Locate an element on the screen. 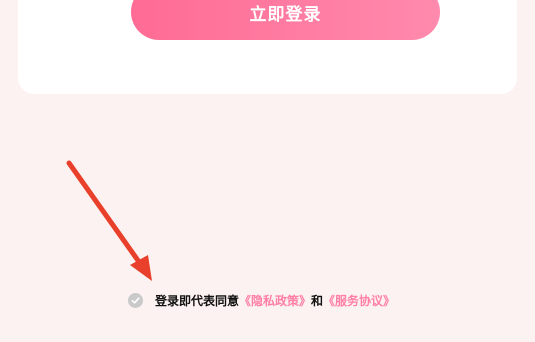  login-button: 立即登录 is located at coordinates (285, 20).